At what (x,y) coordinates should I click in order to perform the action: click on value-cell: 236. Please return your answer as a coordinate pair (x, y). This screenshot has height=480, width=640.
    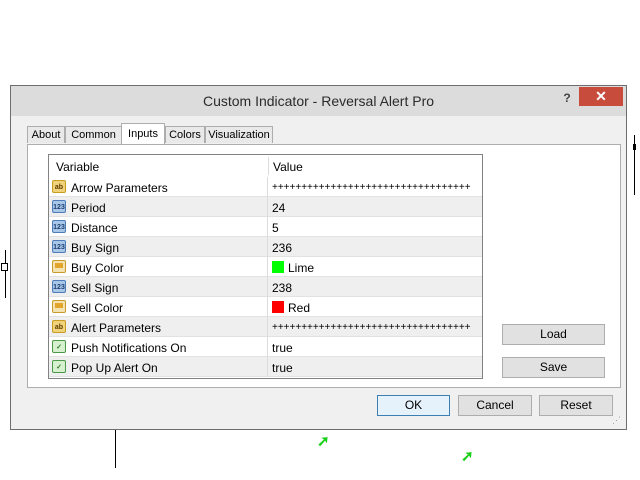
    Looking at the image, I should click on (375, 247).